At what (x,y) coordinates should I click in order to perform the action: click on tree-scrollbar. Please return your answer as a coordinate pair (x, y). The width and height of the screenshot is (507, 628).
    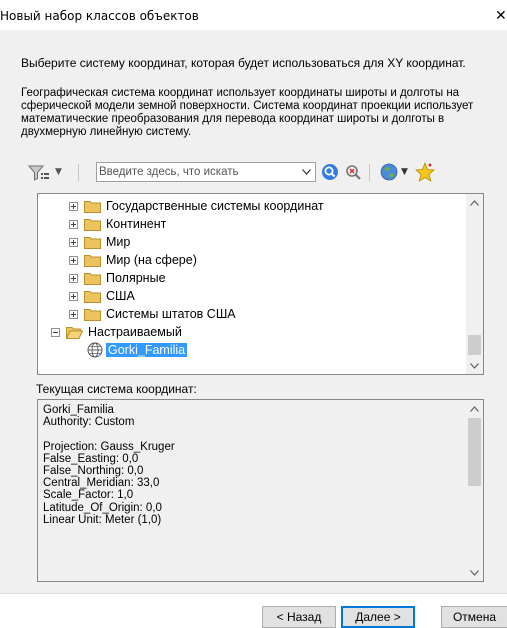
    Looking at the image, I should click on (474, 284).